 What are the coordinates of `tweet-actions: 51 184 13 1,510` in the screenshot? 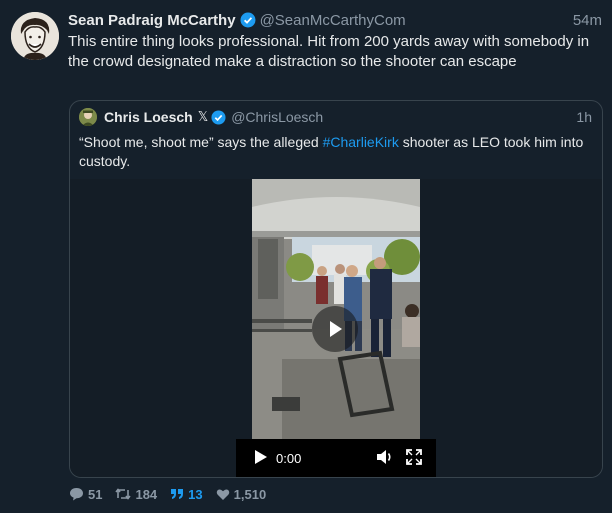 It's located at (174, 494).